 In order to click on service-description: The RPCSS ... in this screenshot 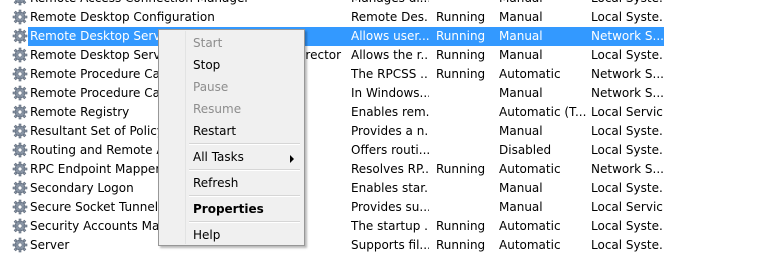, I will do `click(390, 74)`.